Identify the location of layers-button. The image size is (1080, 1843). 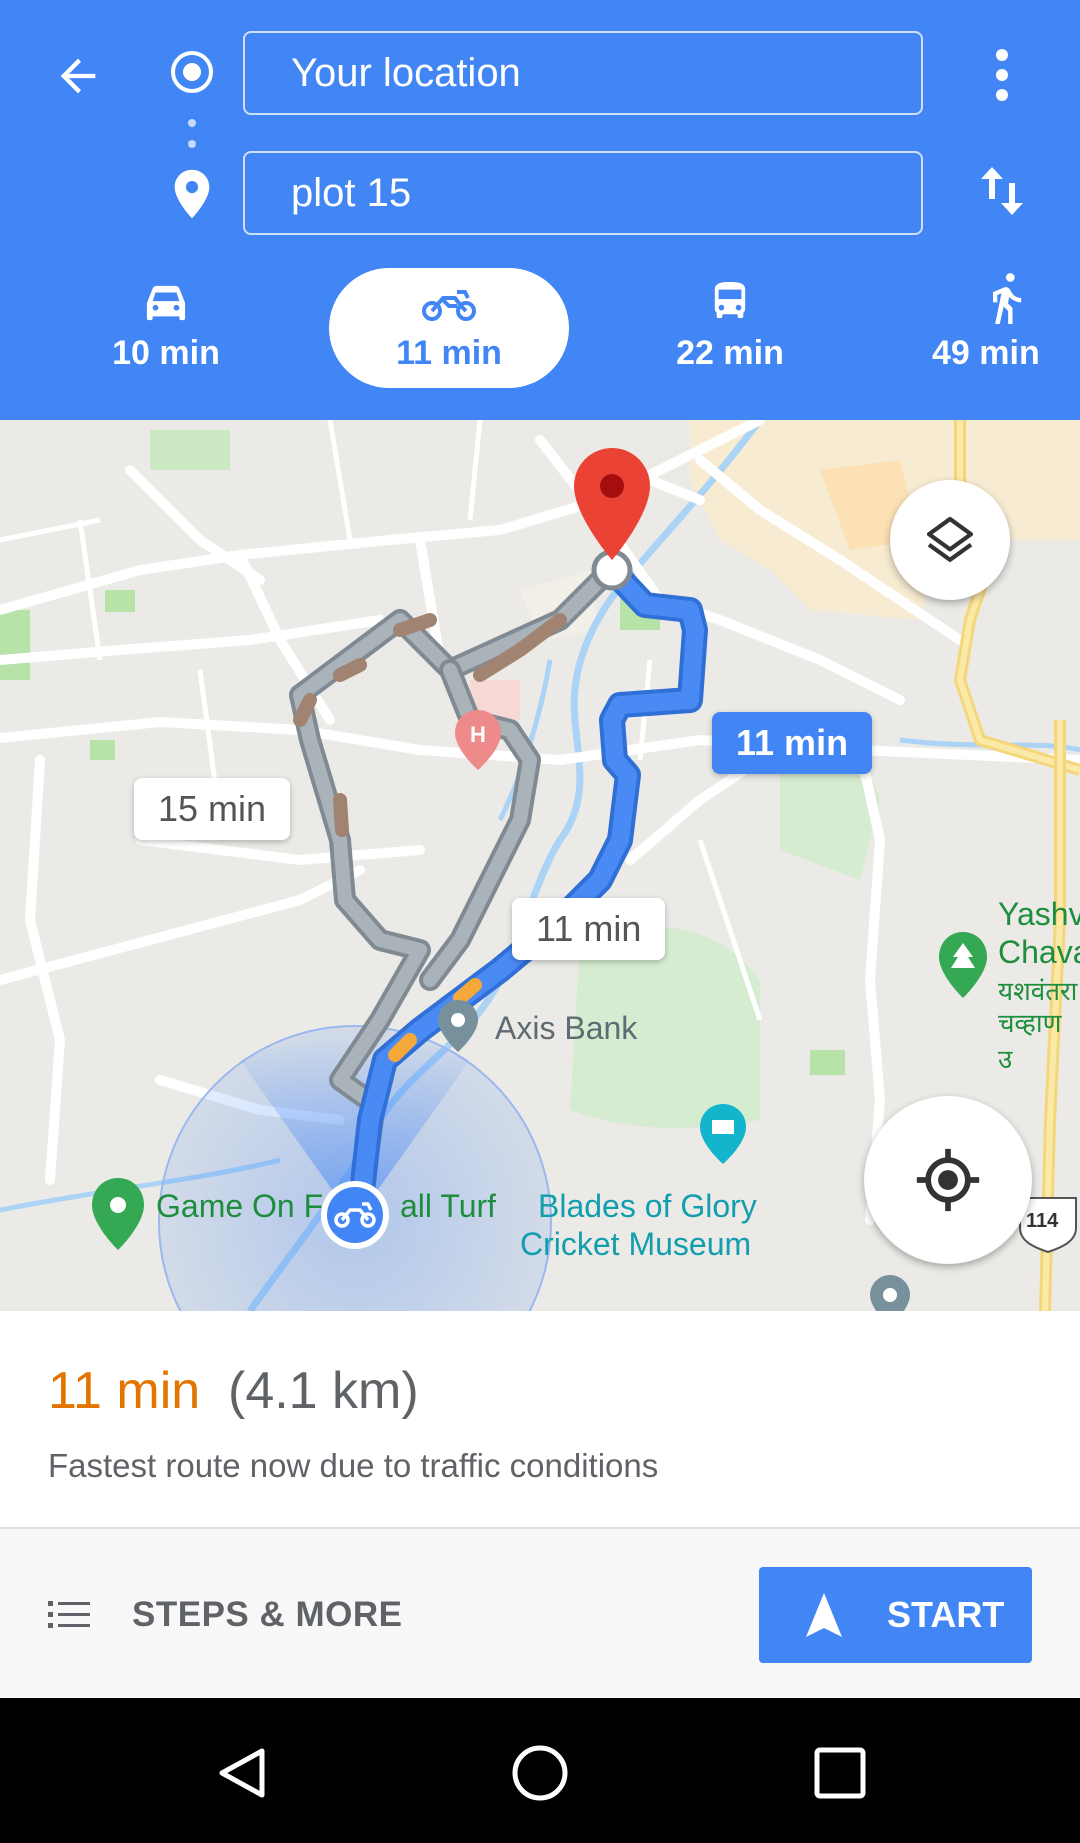
(950, 540).